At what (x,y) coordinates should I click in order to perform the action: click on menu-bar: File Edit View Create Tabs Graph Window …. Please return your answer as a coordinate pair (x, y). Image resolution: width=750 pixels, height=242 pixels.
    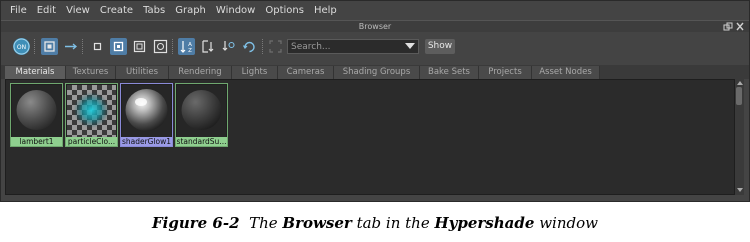
    Looking at the image, I should click on (375, 10).